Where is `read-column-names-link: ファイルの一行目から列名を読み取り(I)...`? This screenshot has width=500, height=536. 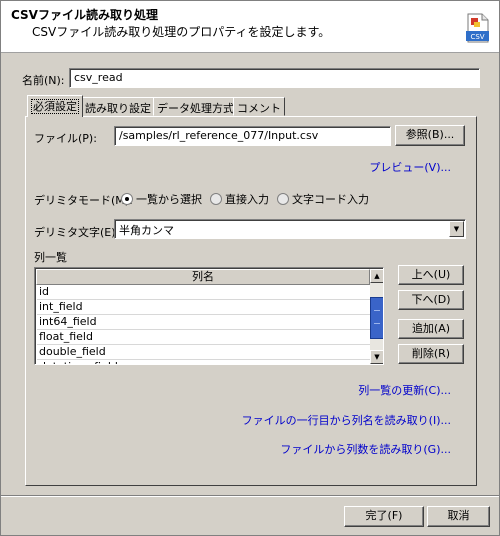 read-column-names-link: ファイルの一行目から列名を読み取り(I)... is located at coordinates (346, 420).